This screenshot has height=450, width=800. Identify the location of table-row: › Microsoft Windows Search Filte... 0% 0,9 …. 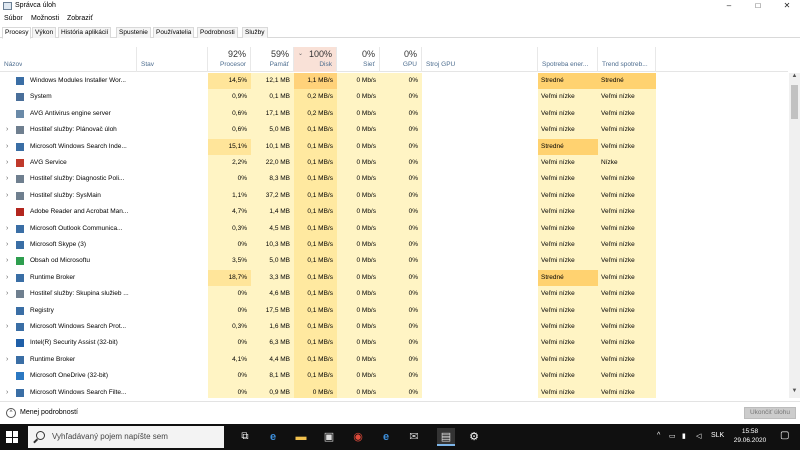
(394, 391).